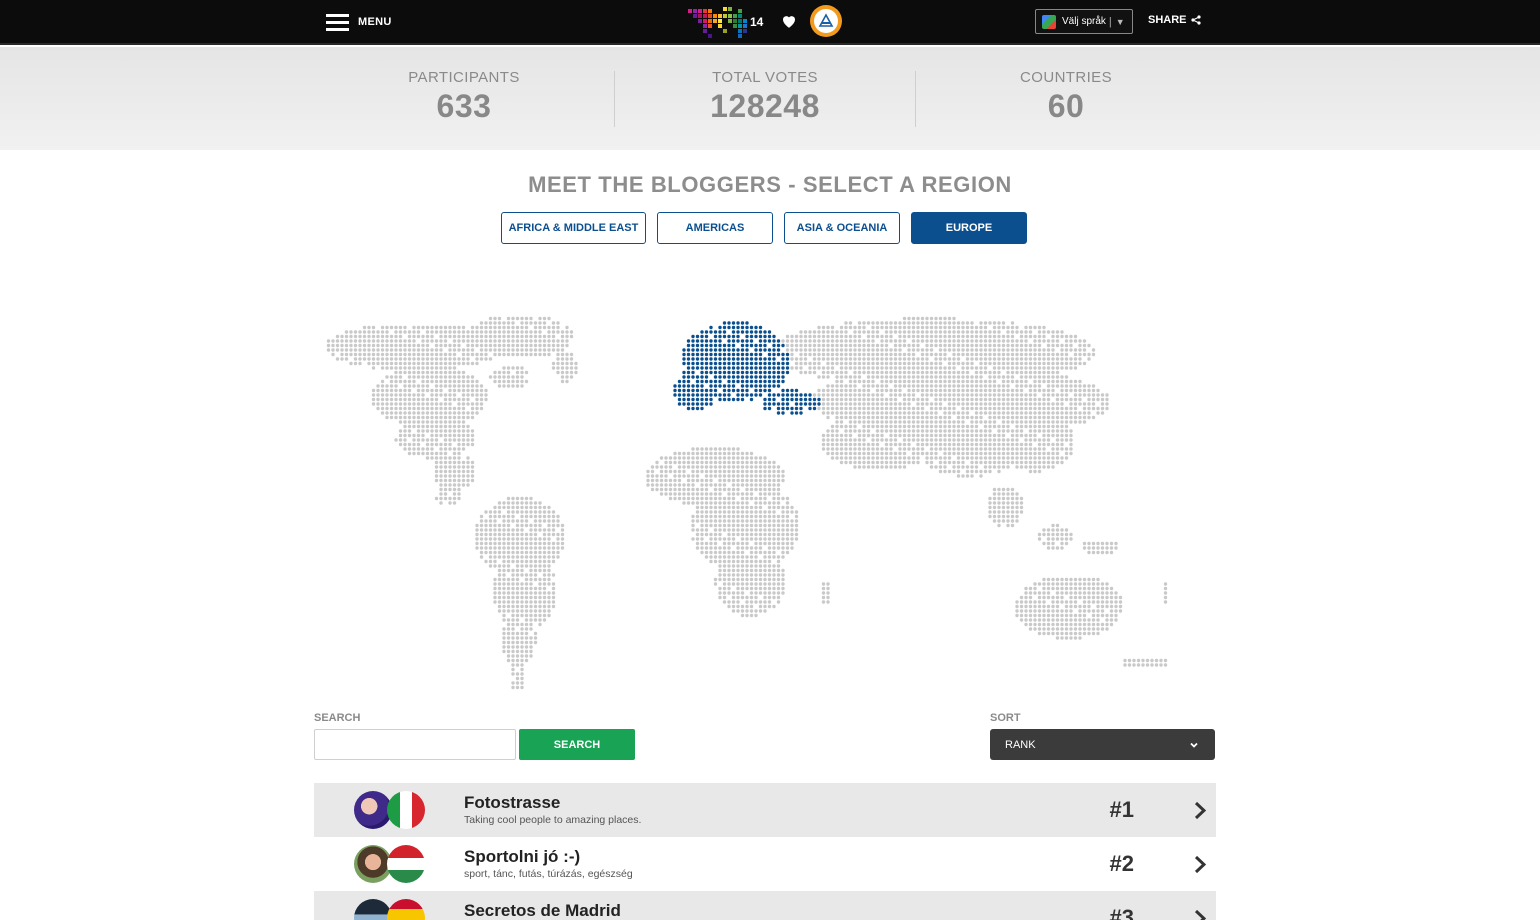 The image size is (1540, 920). Describe the element at coordinates (842, 228) in the screenshot. I see `region-button-asia-oceania: ASIA & OCEANIA` at that location.